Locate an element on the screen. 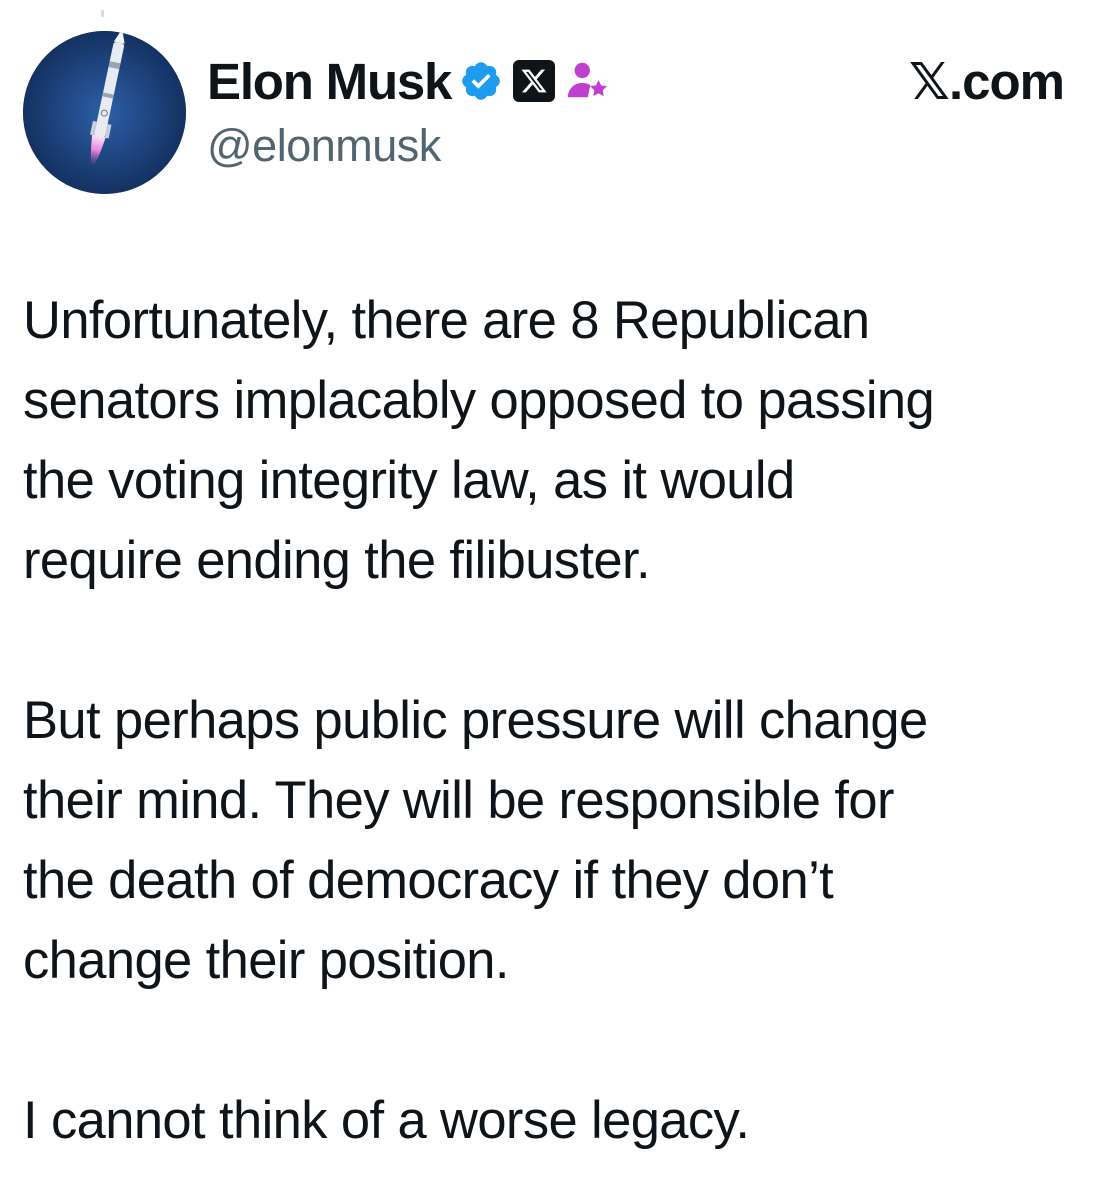  affiliate-person-star-icon is located at coordinates (588, 81).